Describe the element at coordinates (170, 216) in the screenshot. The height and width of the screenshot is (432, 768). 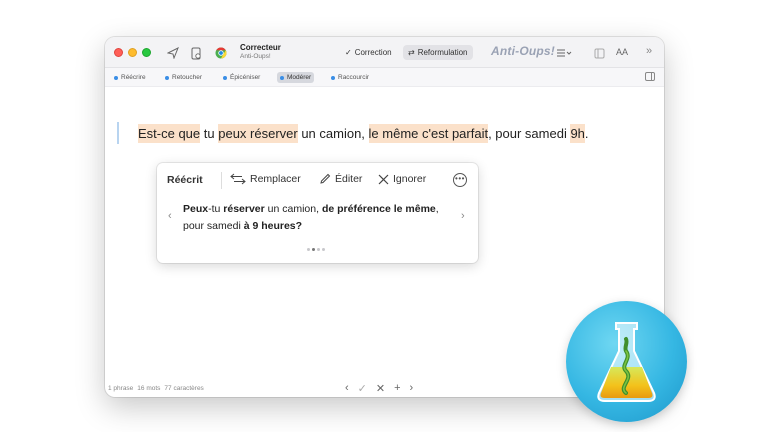
I see `previous-suggestion-chevron-icon: ‹` at that location.